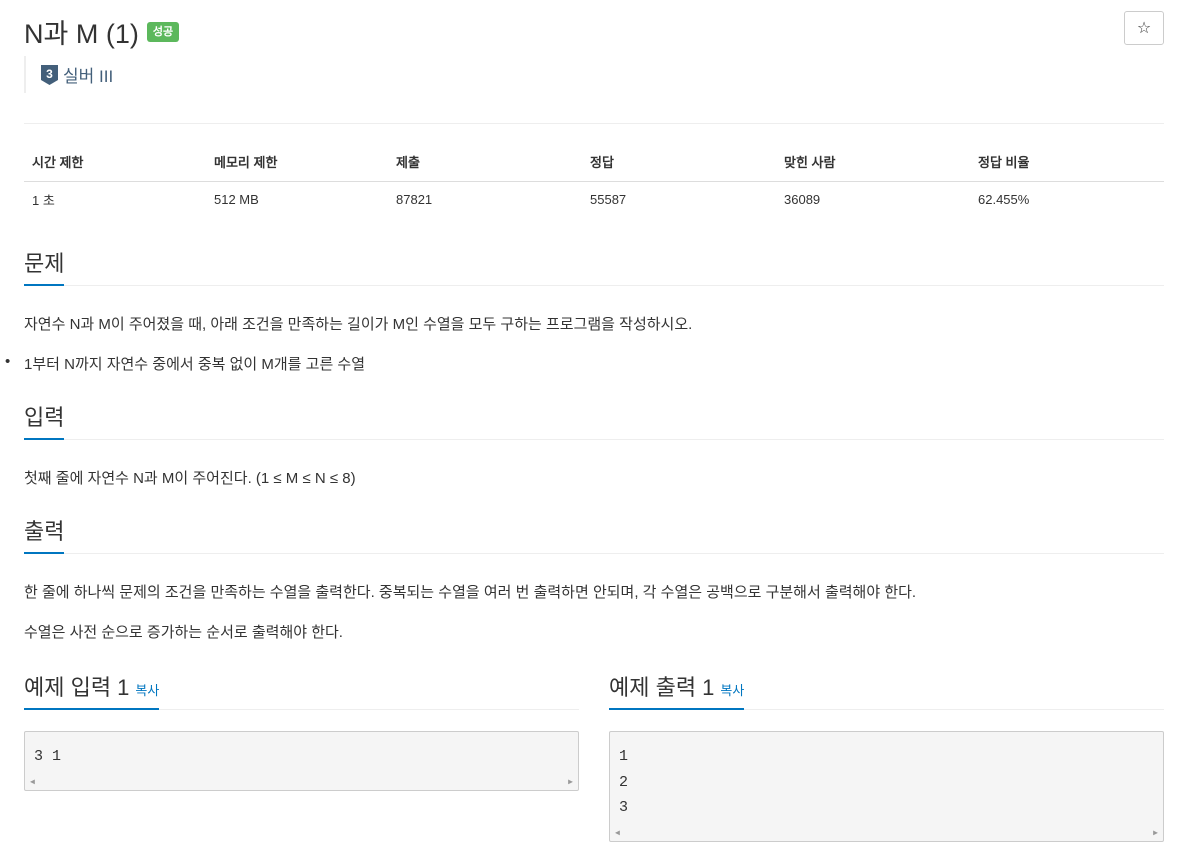 This screenshot has width=1193, height=861. I want to click on silver-tier-icon: 3, so click(49, 74).